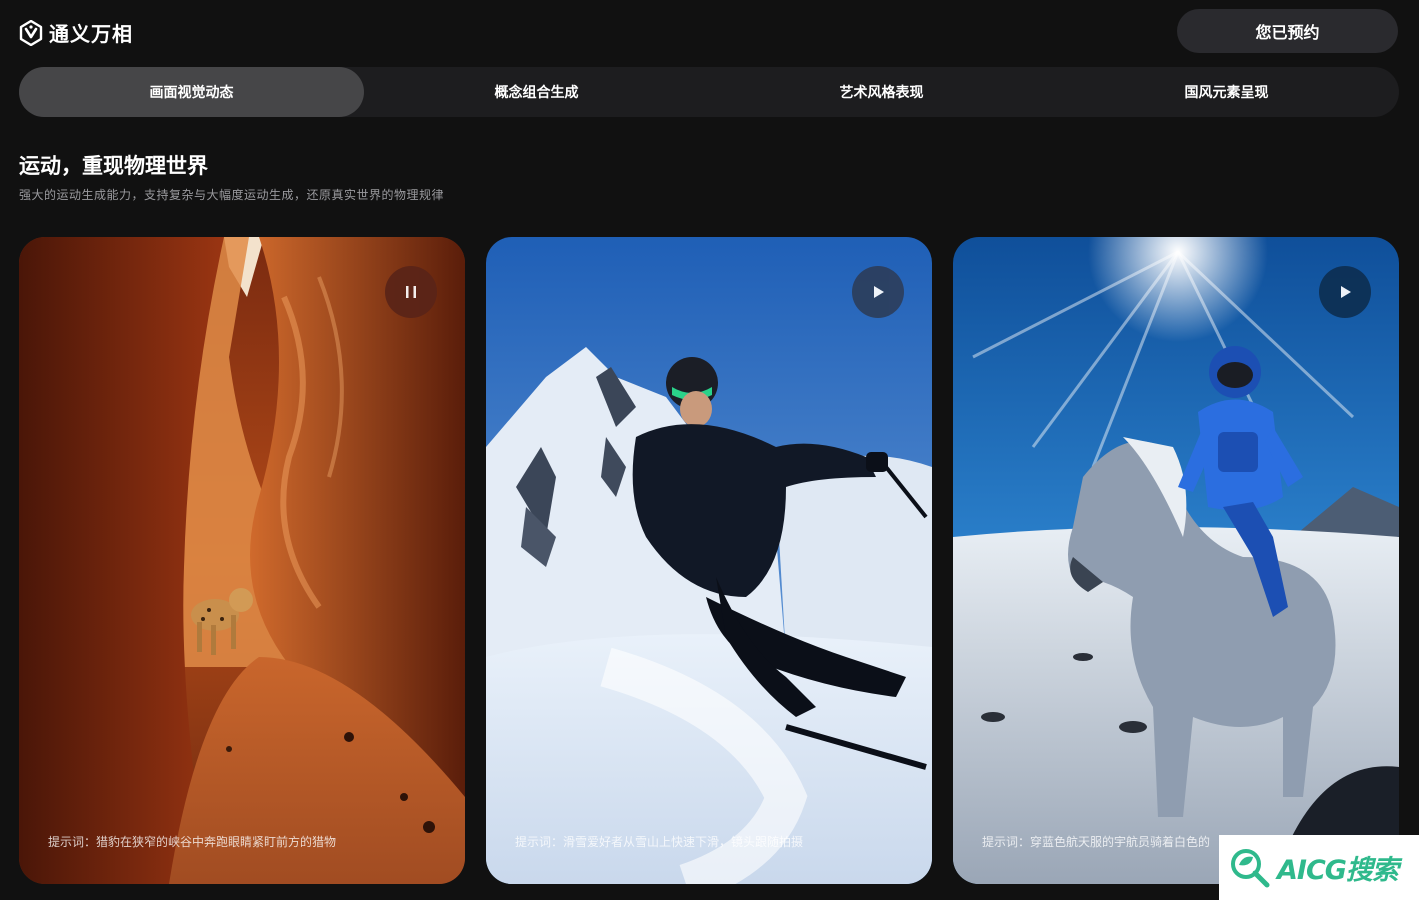  What do you see at coordinates (191, 92) in the screenshot?
I see `tab-visual-dynamics: 画面视觉动态` at bounding box center [191, 92].